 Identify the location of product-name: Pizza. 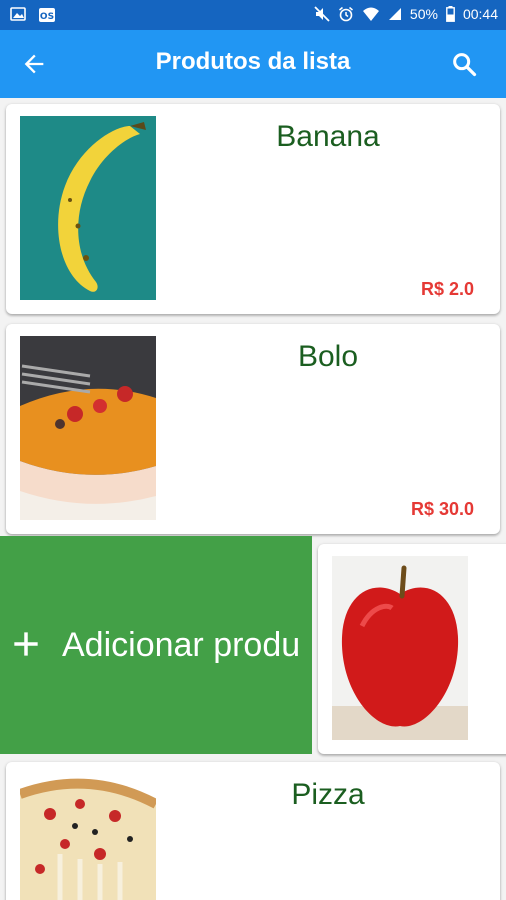
(328, 794).